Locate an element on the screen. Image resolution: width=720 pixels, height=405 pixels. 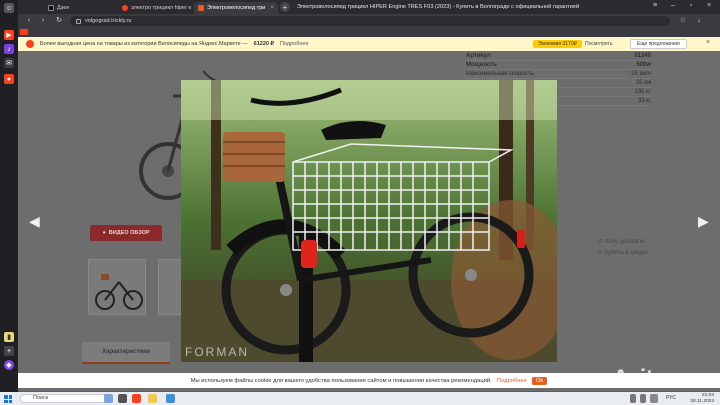
tab-search: электро трицикл hiper e is located at coordinates (160, 8).